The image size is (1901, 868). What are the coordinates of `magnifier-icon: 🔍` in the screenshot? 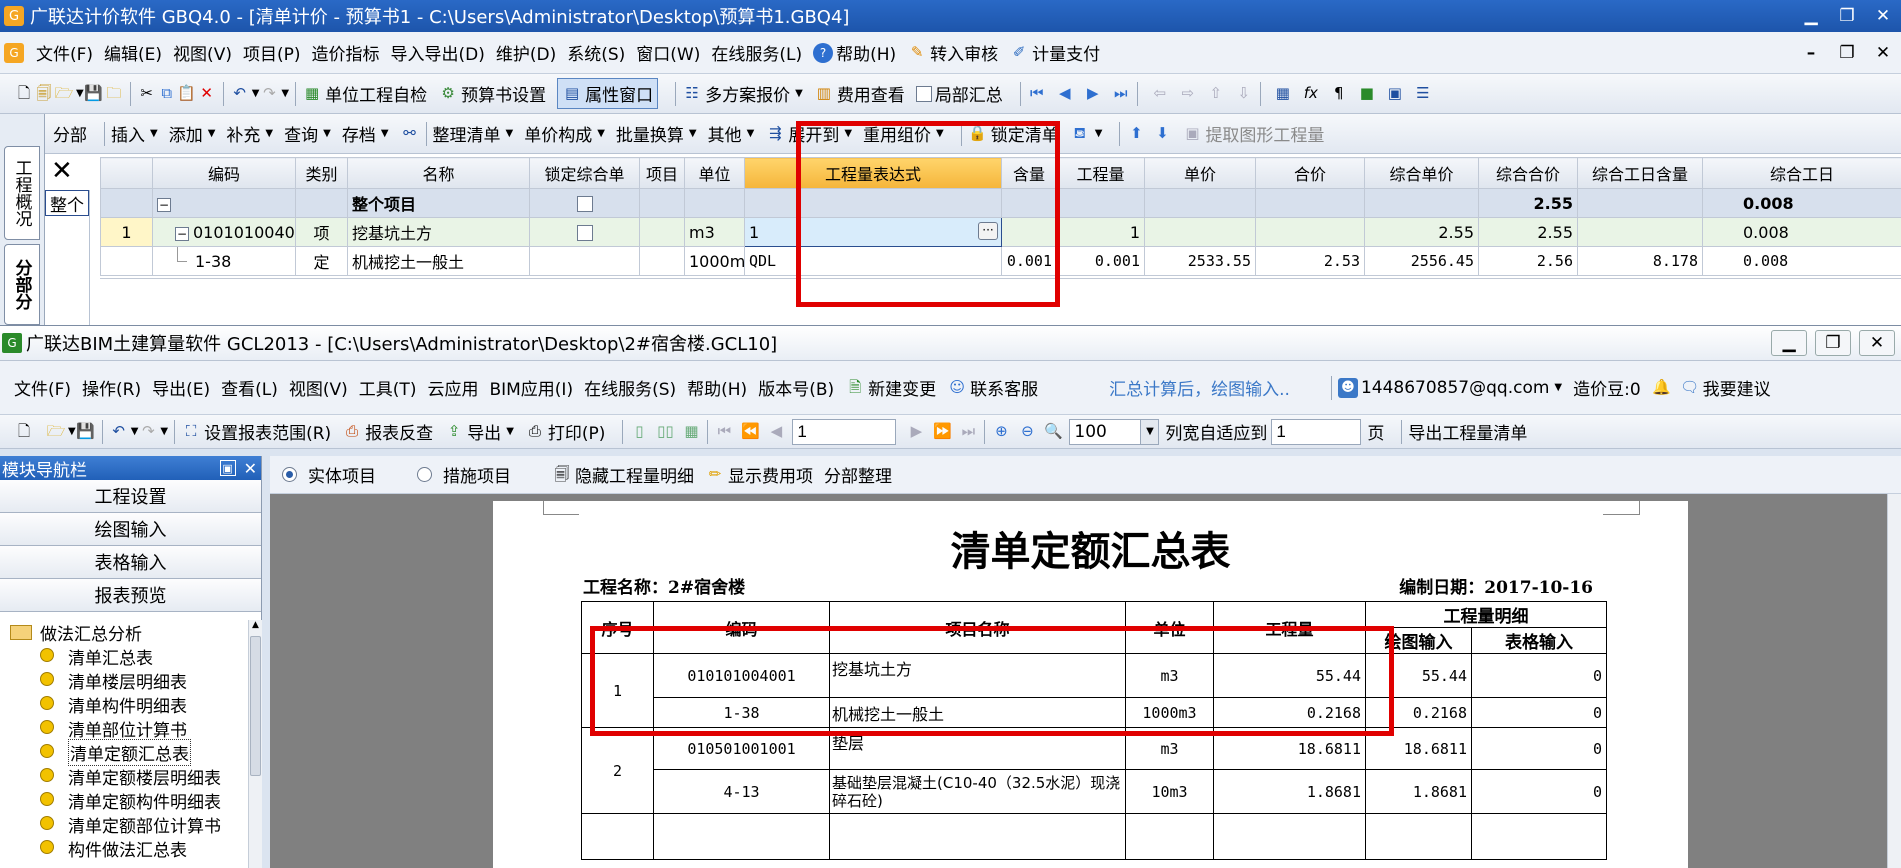 It's located at (1053, 432).